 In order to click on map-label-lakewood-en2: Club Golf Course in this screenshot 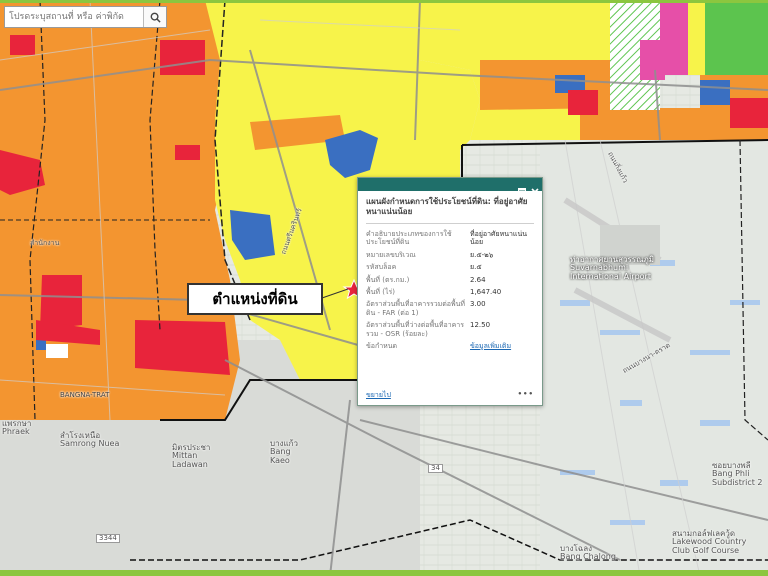, I will do `click(706, 550)`.